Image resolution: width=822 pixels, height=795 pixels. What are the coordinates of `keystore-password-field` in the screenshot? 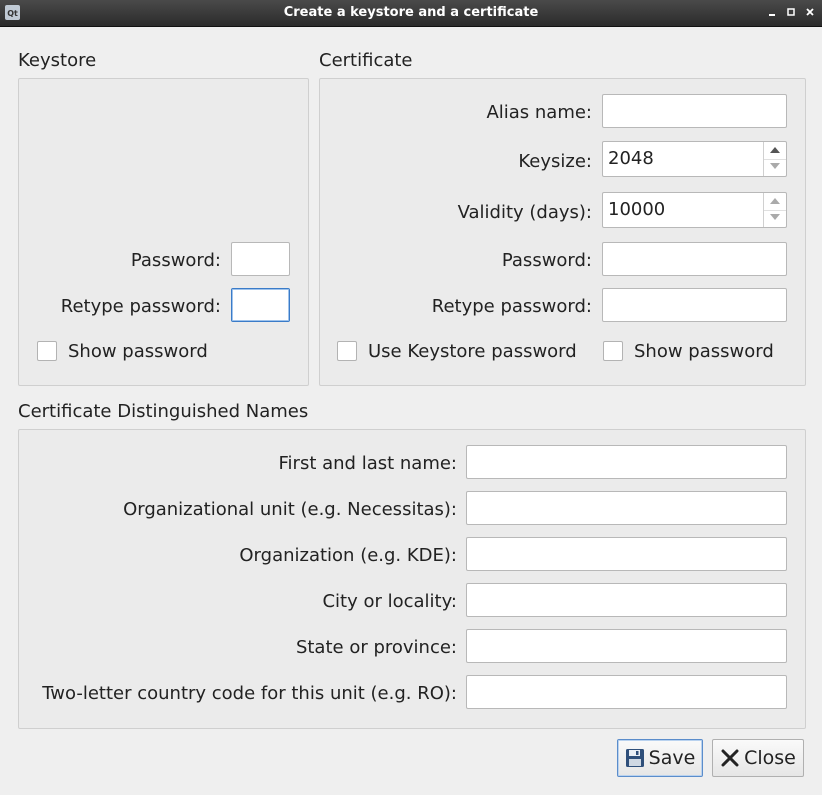 It's located at (260, 259).